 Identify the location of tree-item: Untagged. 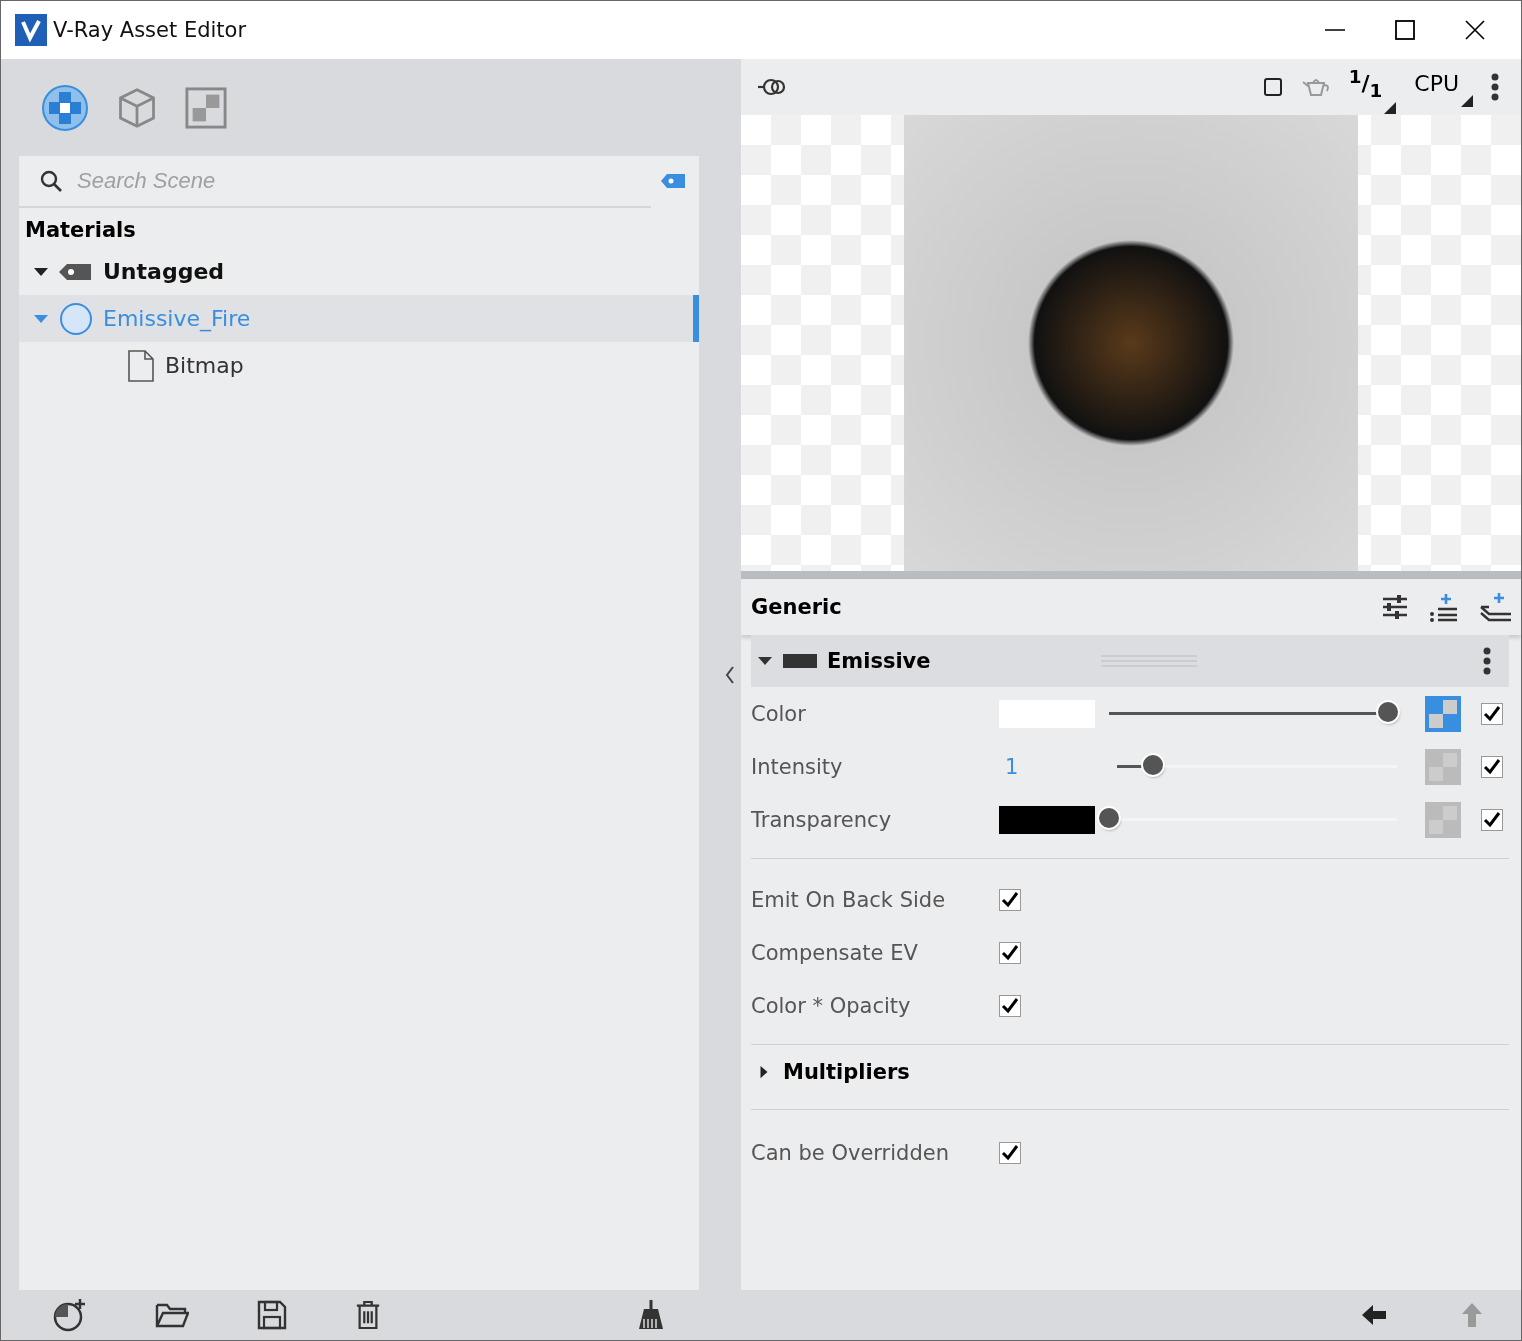
(359, 271).